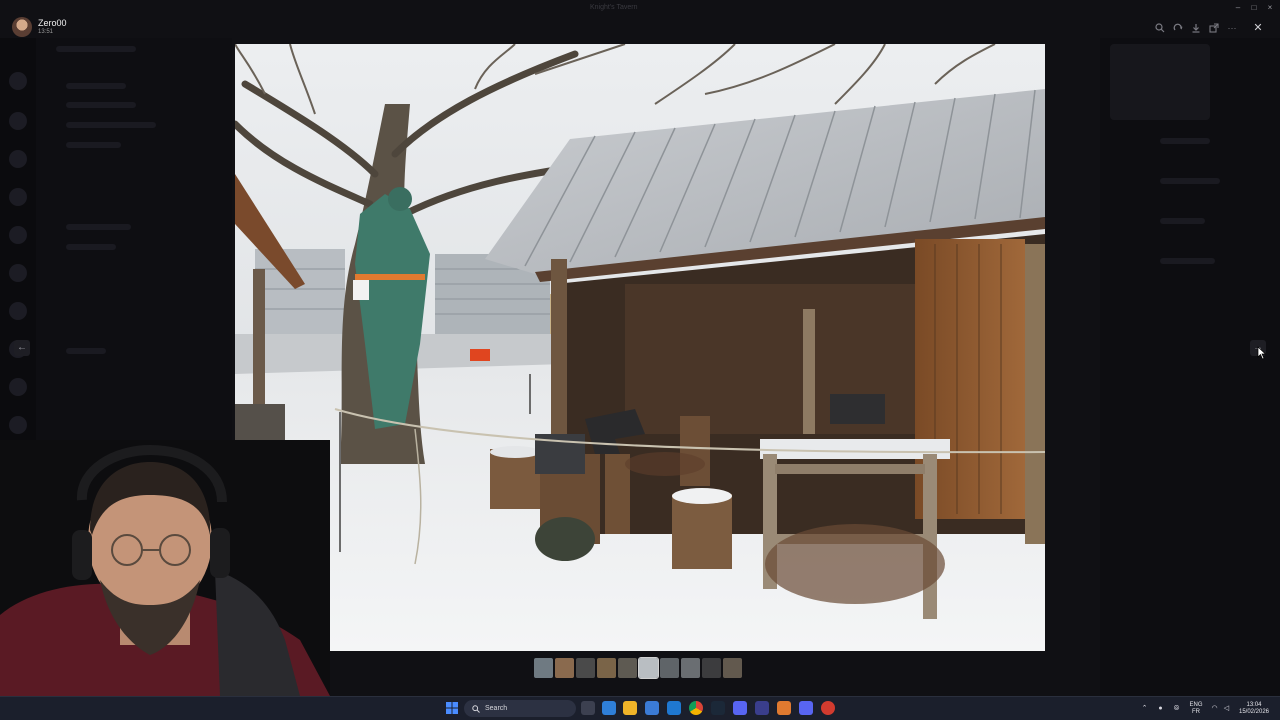 This screenshot has width=1280, height=720. What do you see at coordinates (46, 32) in the screenshot?
I see `message-timestamp: 13:51` at bounding box center [46, 32].